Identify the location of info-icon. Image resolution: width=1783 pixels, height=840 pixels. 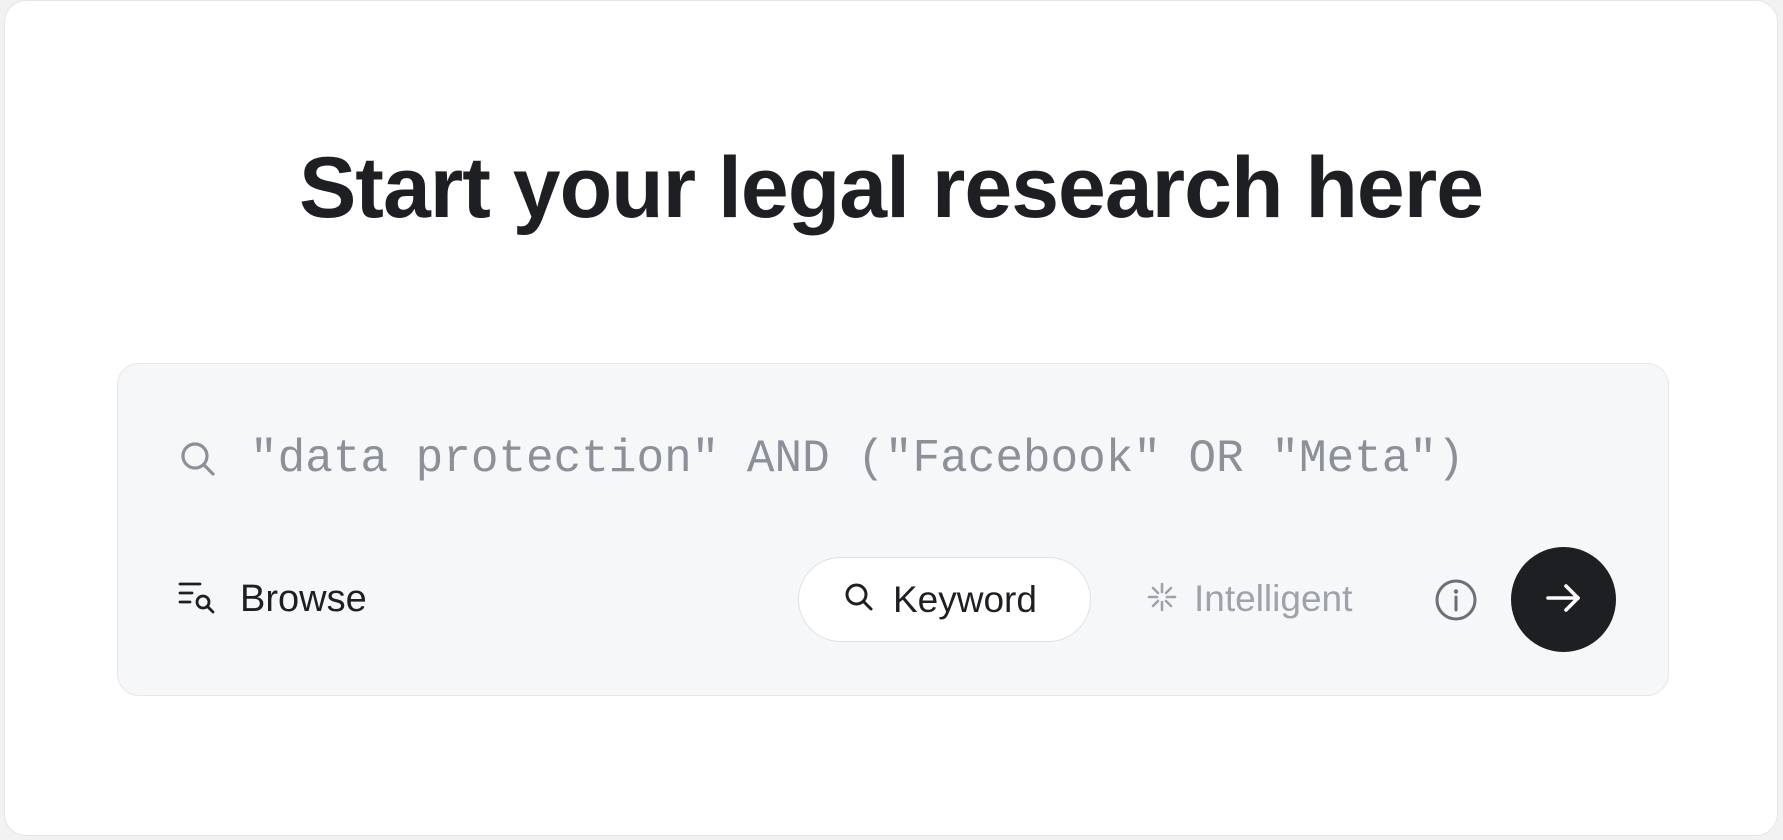
(1456, 602).